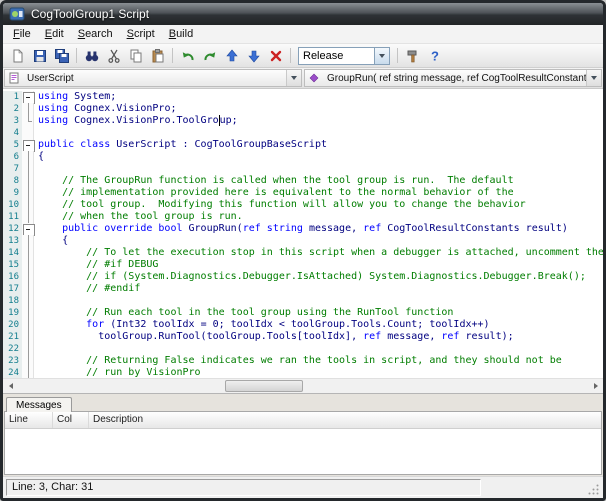  Describe the element at coordinates (29, 420) in the screenshot. I see `column-header-line: Line` at that location.